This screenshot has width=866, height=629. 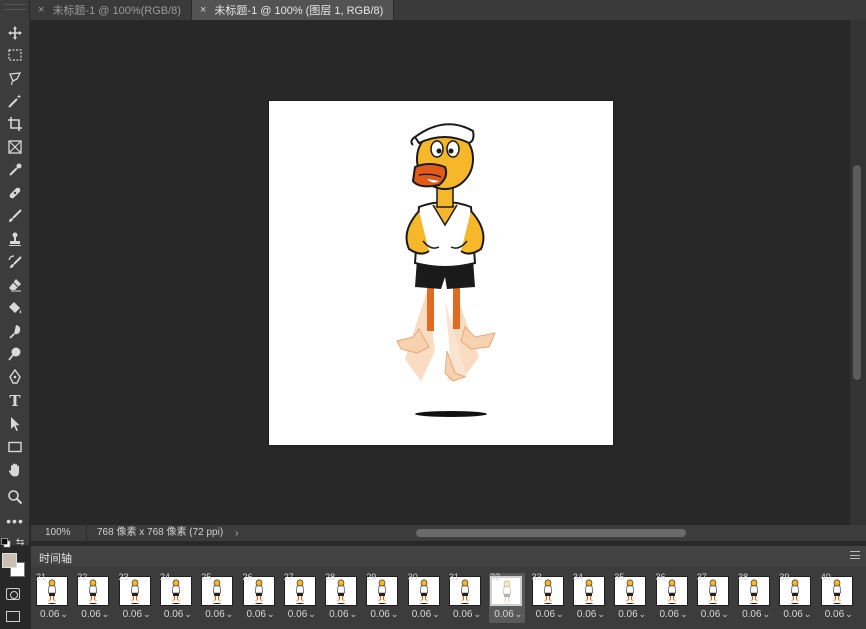 What do you see at coordinates (15, 216) in the screenshot?
I see `brush-icon` at bounding box center [15, 216].